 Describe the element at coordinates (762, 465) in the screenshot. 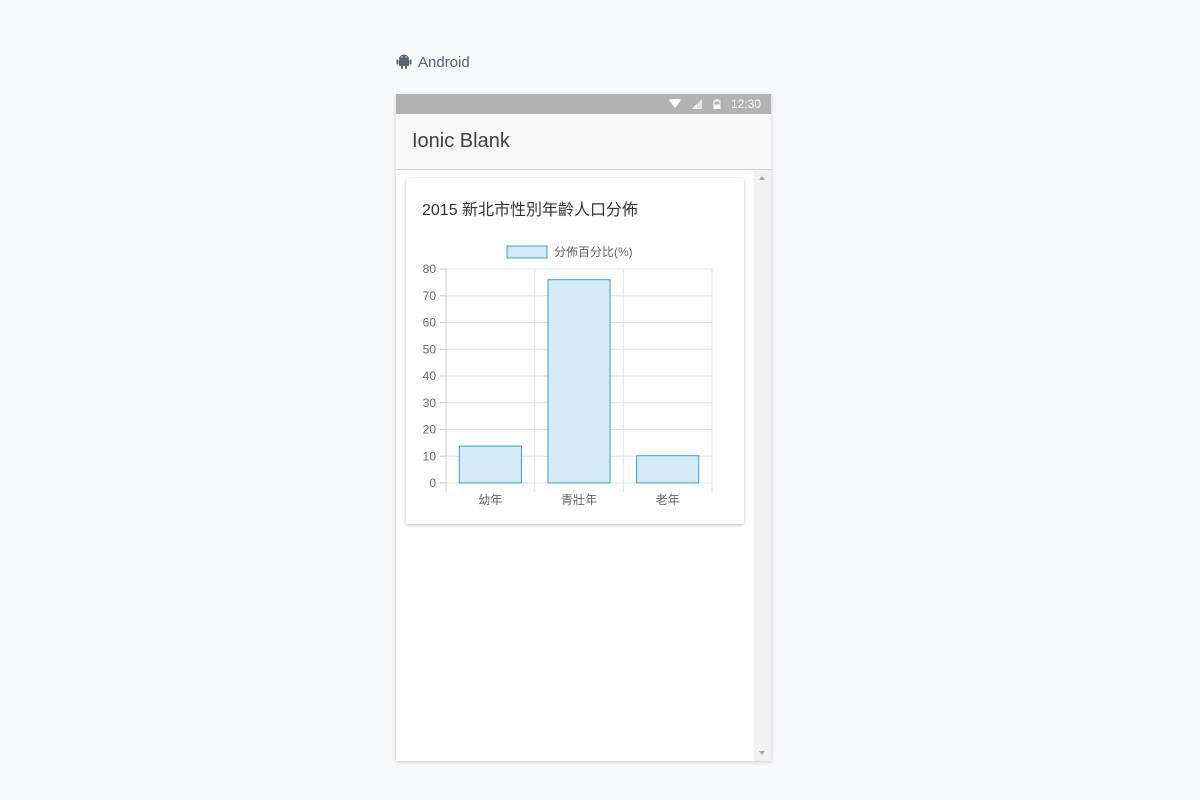

I see `vertical-scrollbar` at that location.